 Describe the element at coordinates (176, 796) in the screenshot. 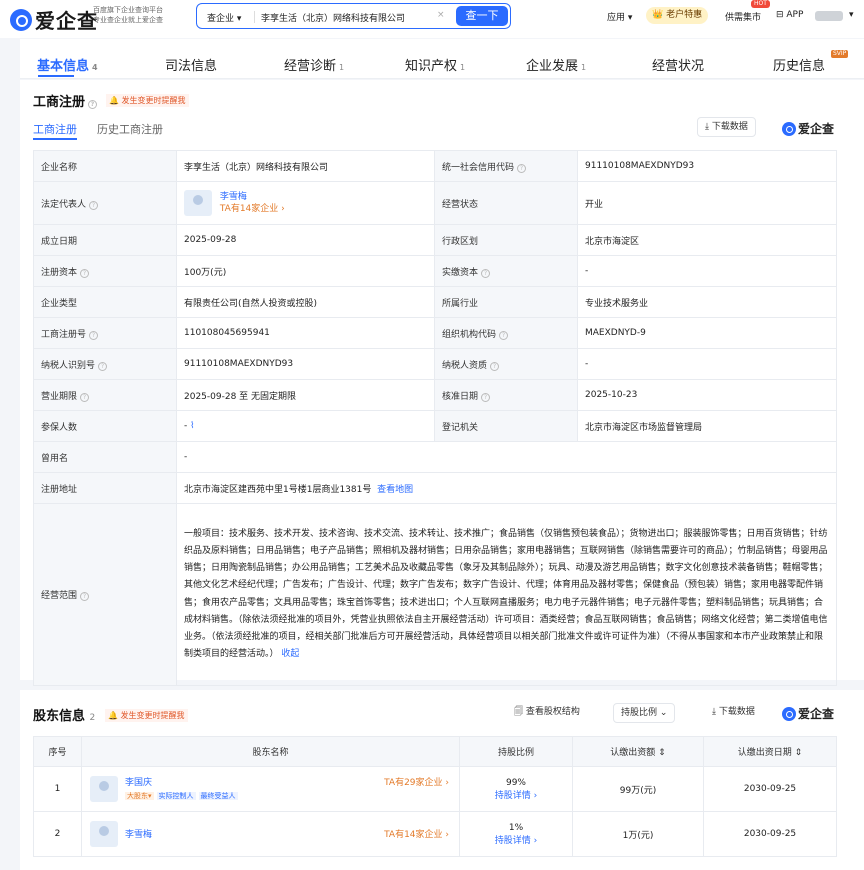

I see `tag-actual-controller: 实际控制人` at that location.